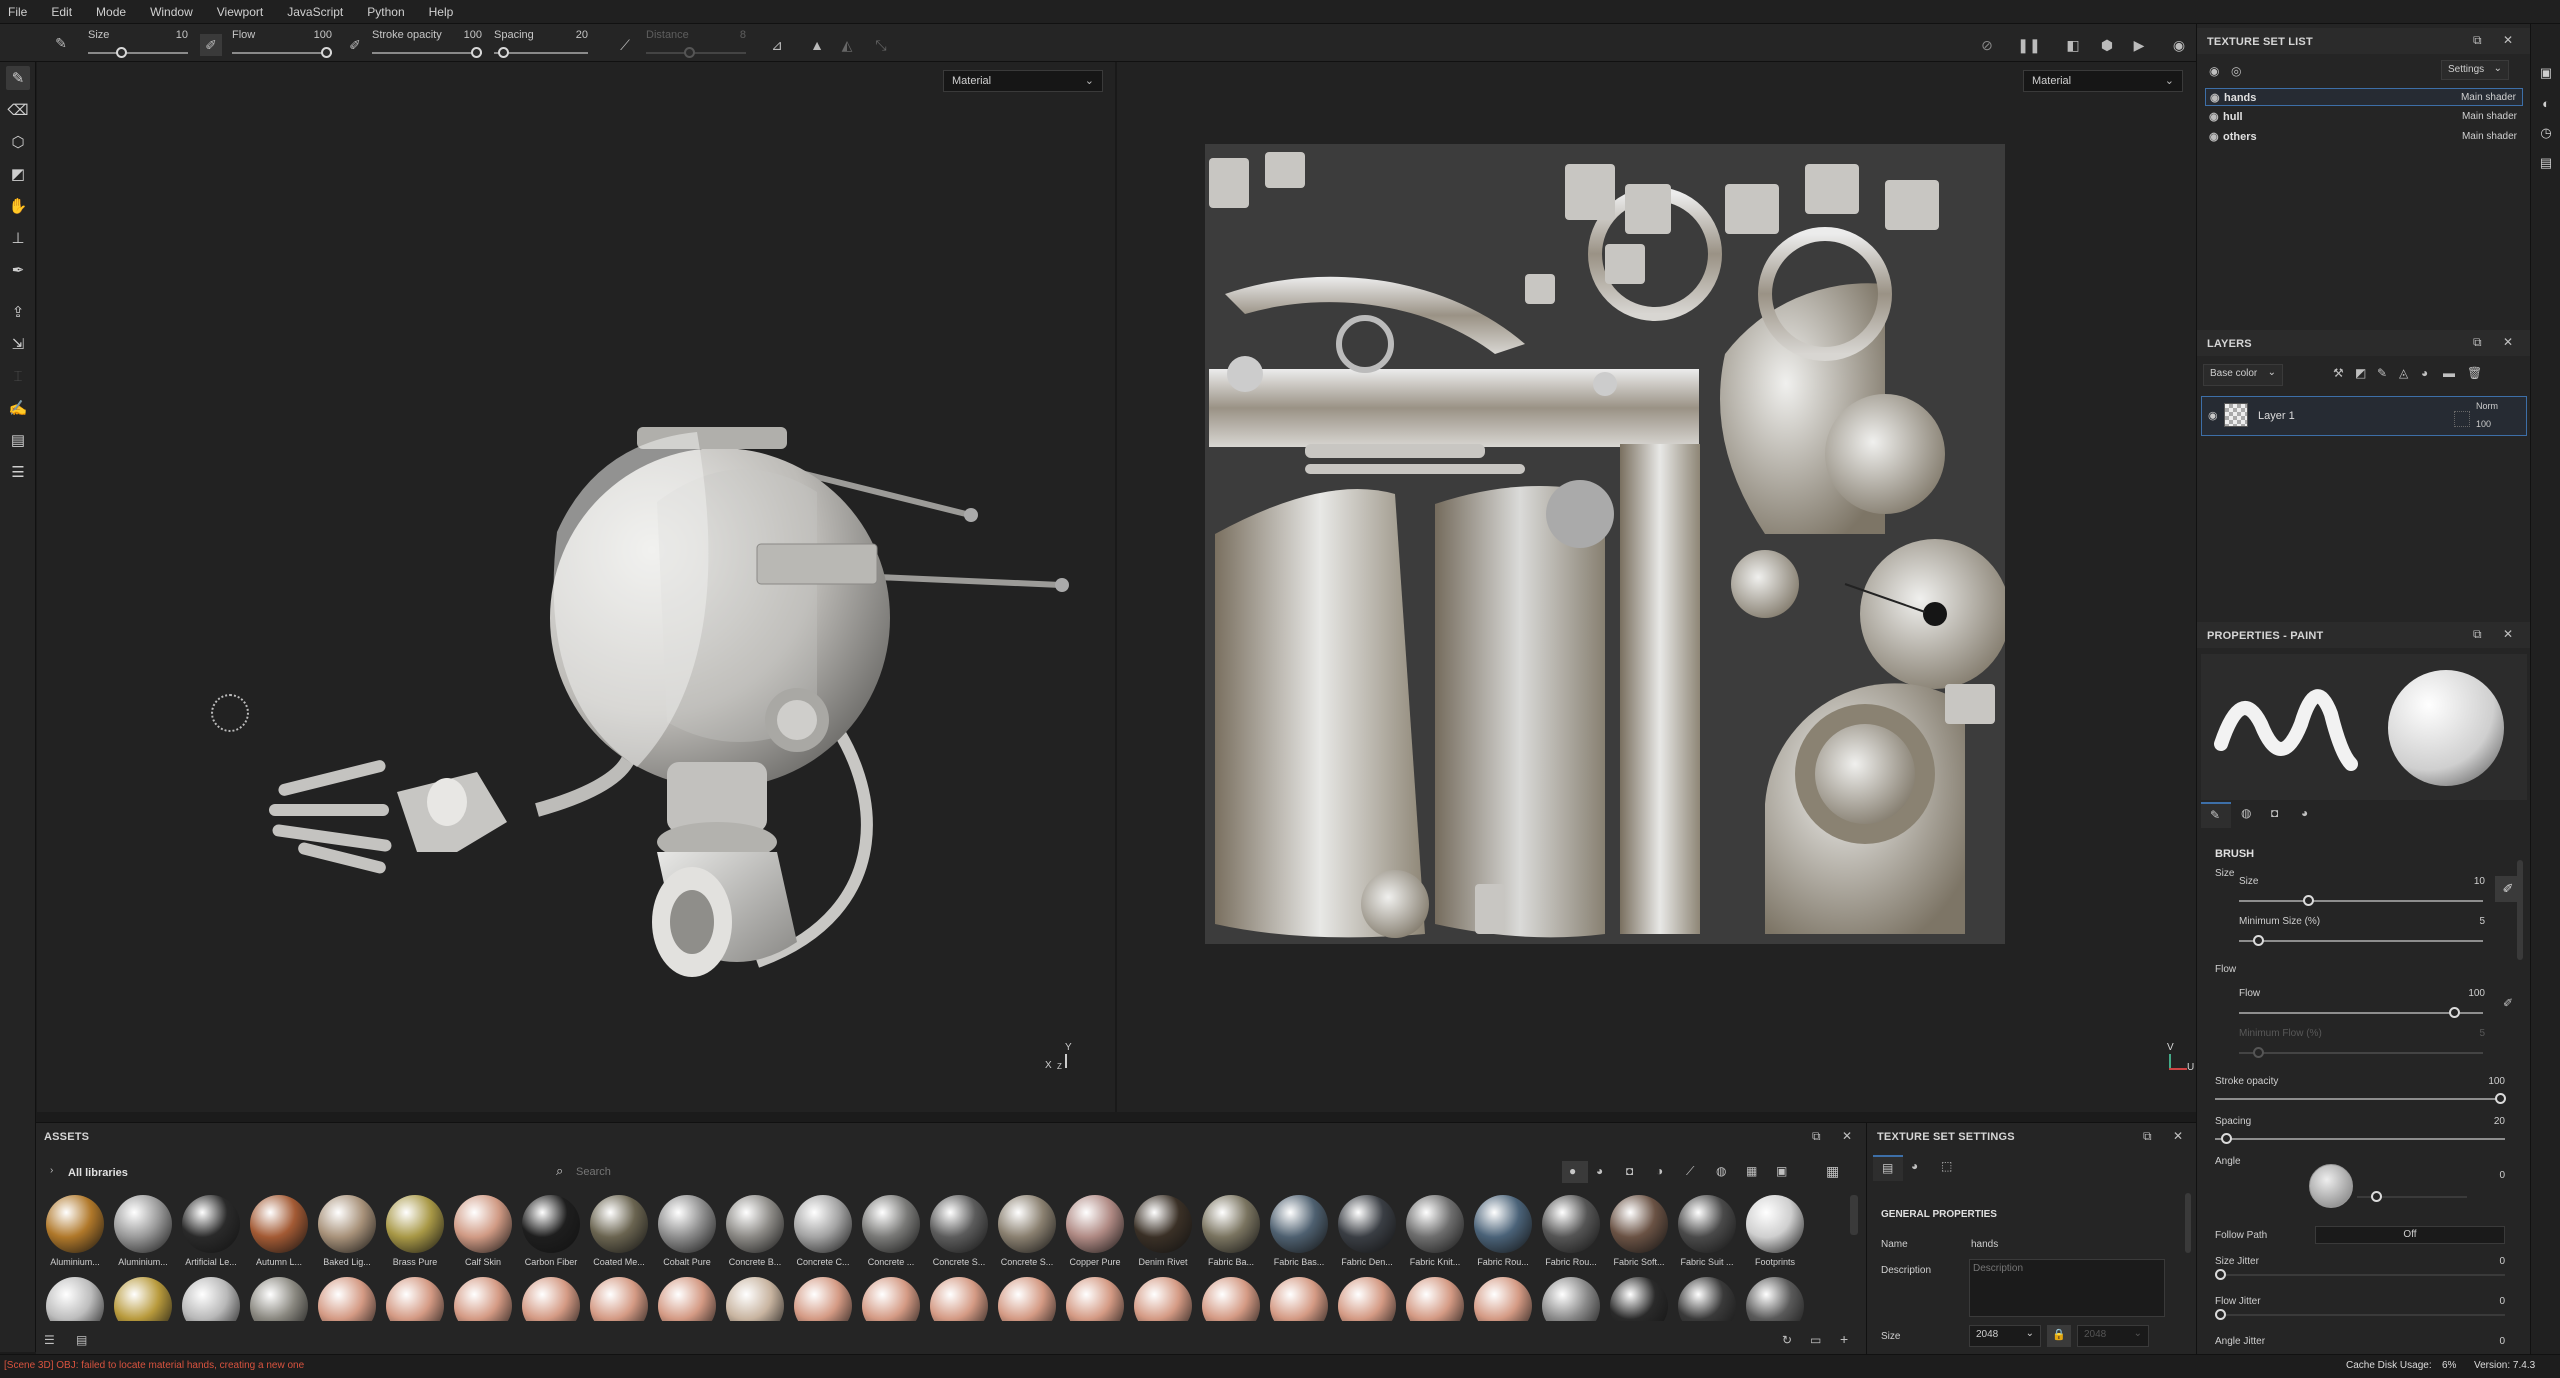  I want to click on texture-set-settings-dropdown: Settings ⌄, so click(2475, 70).